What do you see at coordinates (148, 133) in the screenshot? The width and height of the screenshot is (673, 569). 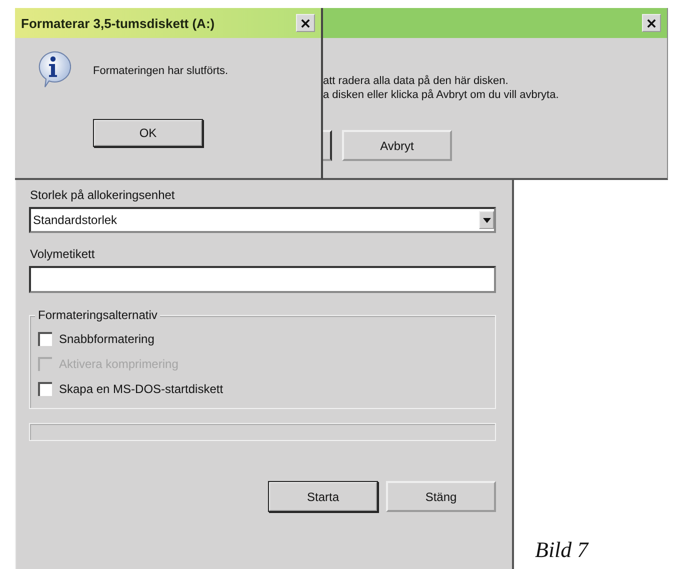 I see `dialog-button: OK` at bounding box center [148, 133].